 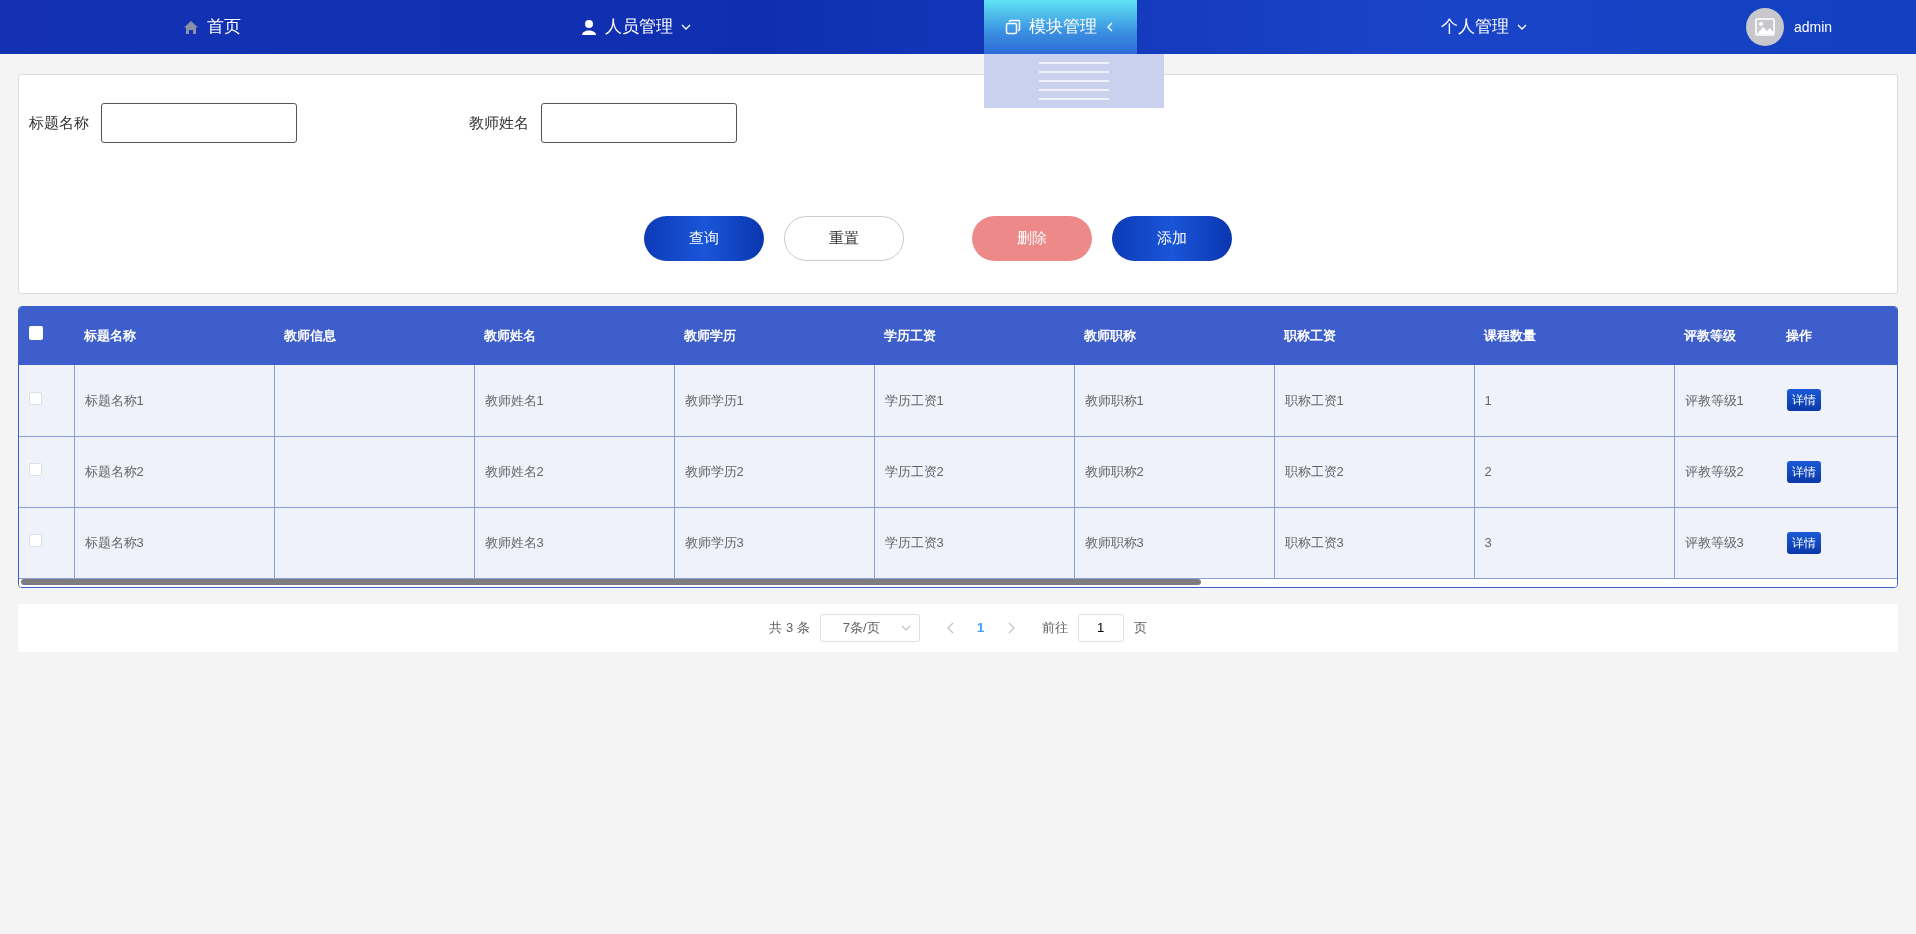 I want to click on column-header: 教师姓名, so click(x=510, y=336).